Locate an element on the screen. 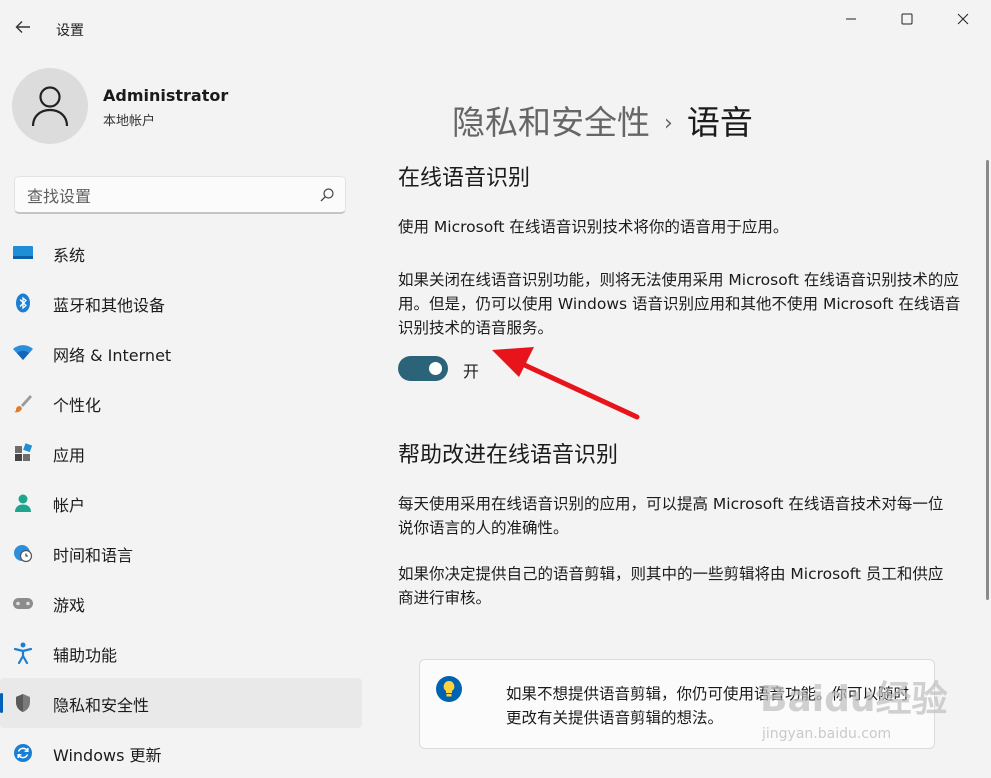 The width and height of the screenshot is (991, 778). sidebar-item-bluetooth: 蓝牙和其他设备 is located at coordinates (181, 303).